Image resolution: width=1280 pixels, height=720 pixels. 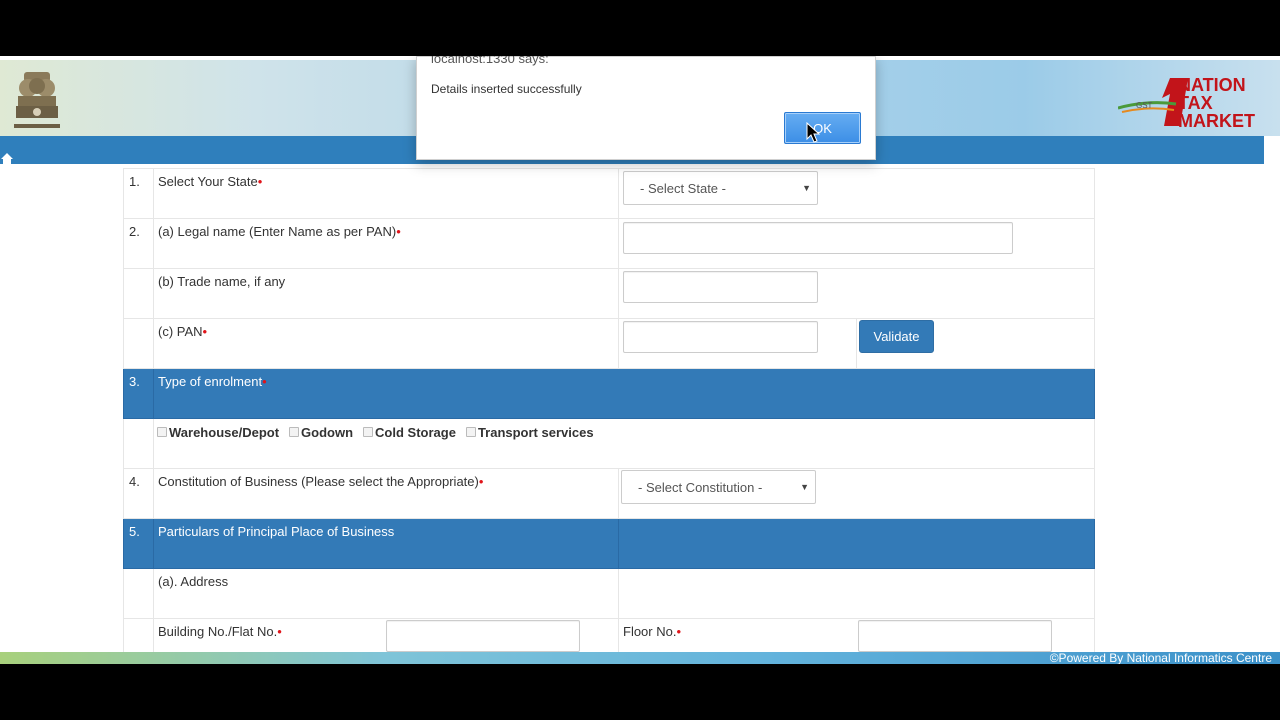 I want to click on option-transport: Transport services, so click(x=529, y=432).